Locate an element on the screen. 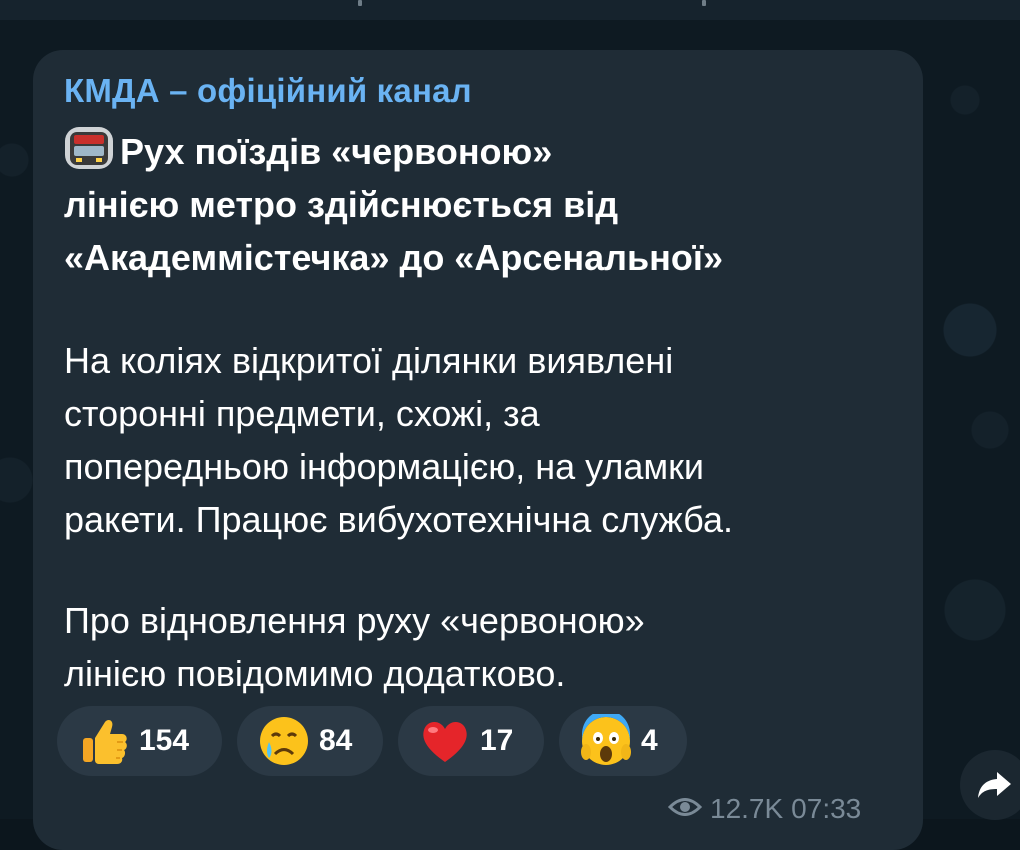 The image size is (1020, 850). body-line-4: ракети. Працює вибухотехнічна служба. is located at coordinates (398, 519).